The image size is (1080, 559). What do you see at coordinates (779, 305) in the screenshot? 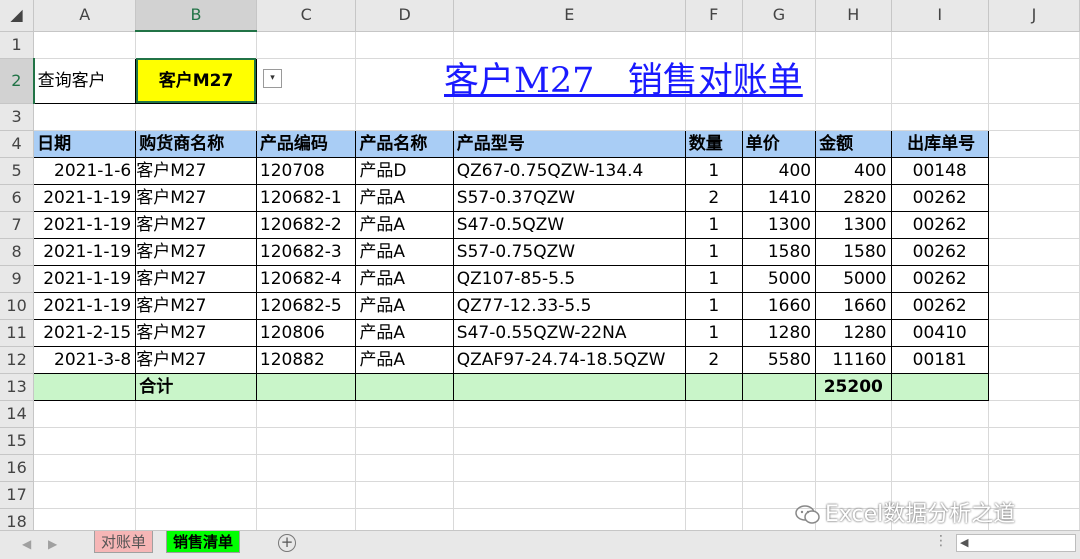
I see `unit-price-cell: 1660` at bounding box center [779, 305].